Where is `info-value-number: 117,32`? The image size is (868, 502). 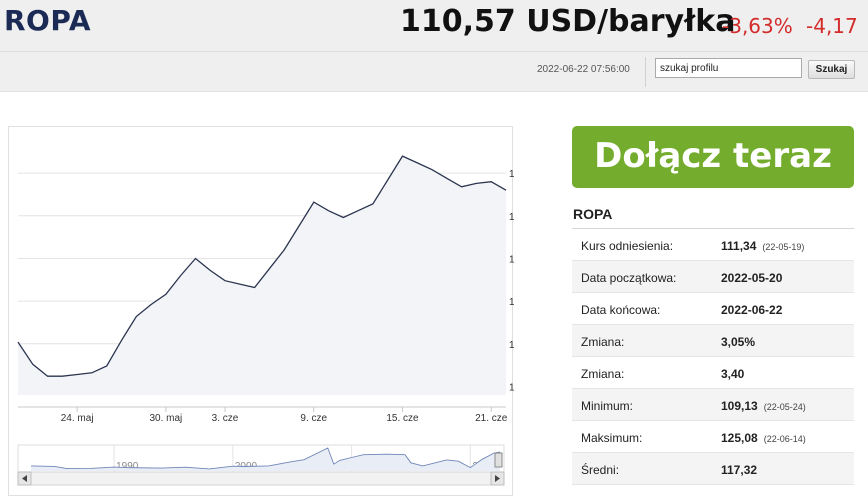 info-value-number: 117,32 is located at coordinates (739, 470).